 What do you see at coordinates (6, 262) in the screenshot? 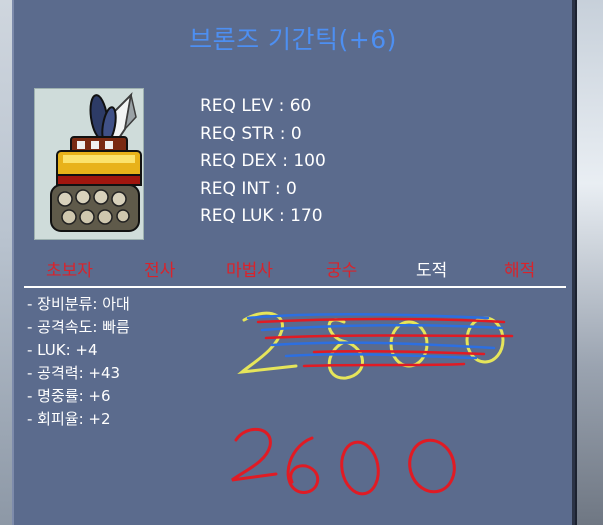
I see `background-left-strip` at bounding box center [6, 262].